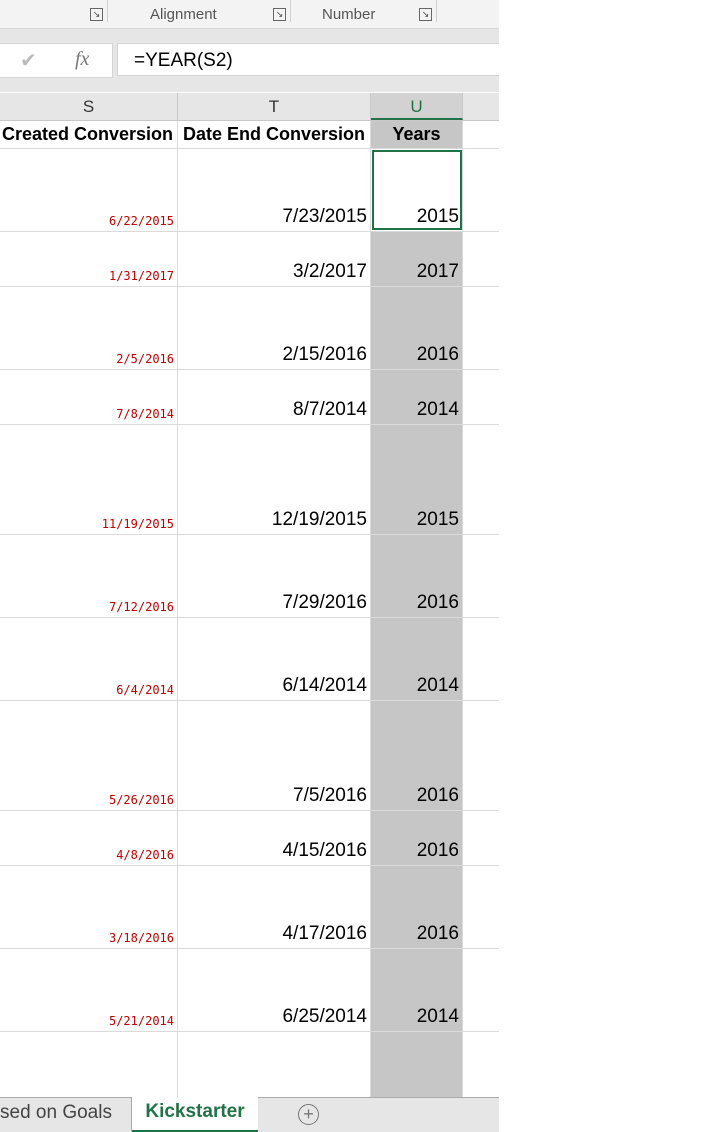 The image size is (714, 1132). Describe the element at coordinates (89, 106) in the screenshot. I see `column-header-s: S` at that location.